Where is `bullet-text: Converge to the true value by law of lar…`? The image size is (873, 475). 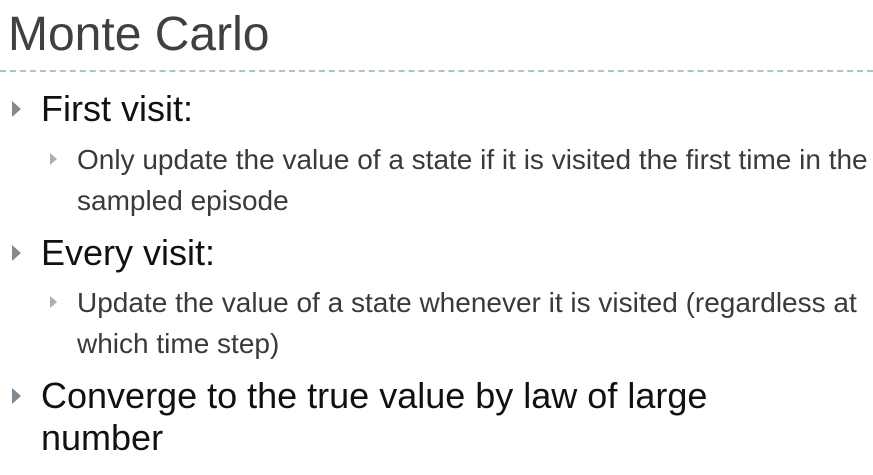
bullet-text: Converge to the true value by law of lar… is located at coordinates (374, 416).